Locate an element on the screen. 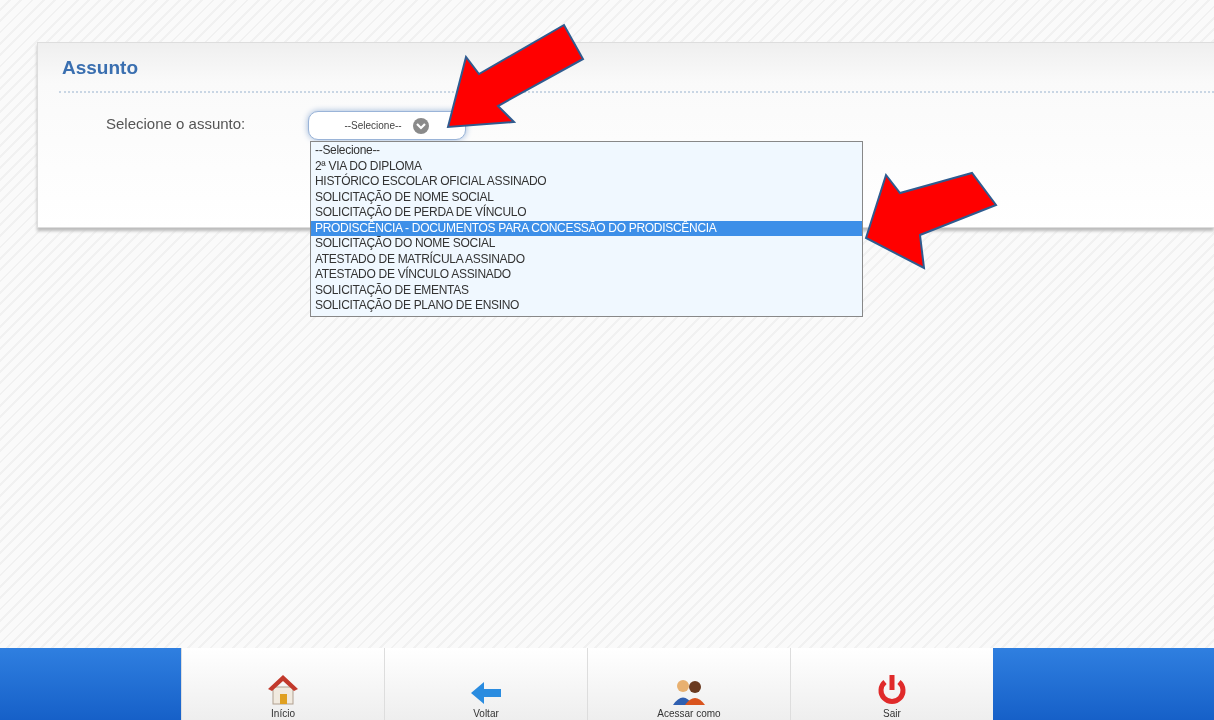 The image size is (1214, 720). footer-button: Voltar is located at coordinates (485, 684).